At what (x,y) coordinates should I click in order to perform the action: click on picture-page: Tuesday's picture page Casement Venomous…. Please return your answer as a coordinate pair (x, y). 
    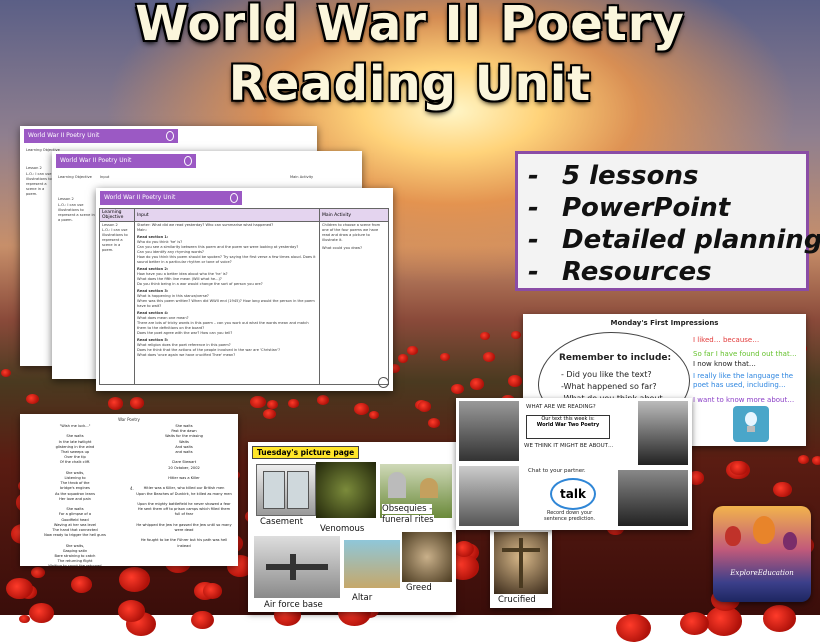
    Looking at the image, I should click on (352, 527).